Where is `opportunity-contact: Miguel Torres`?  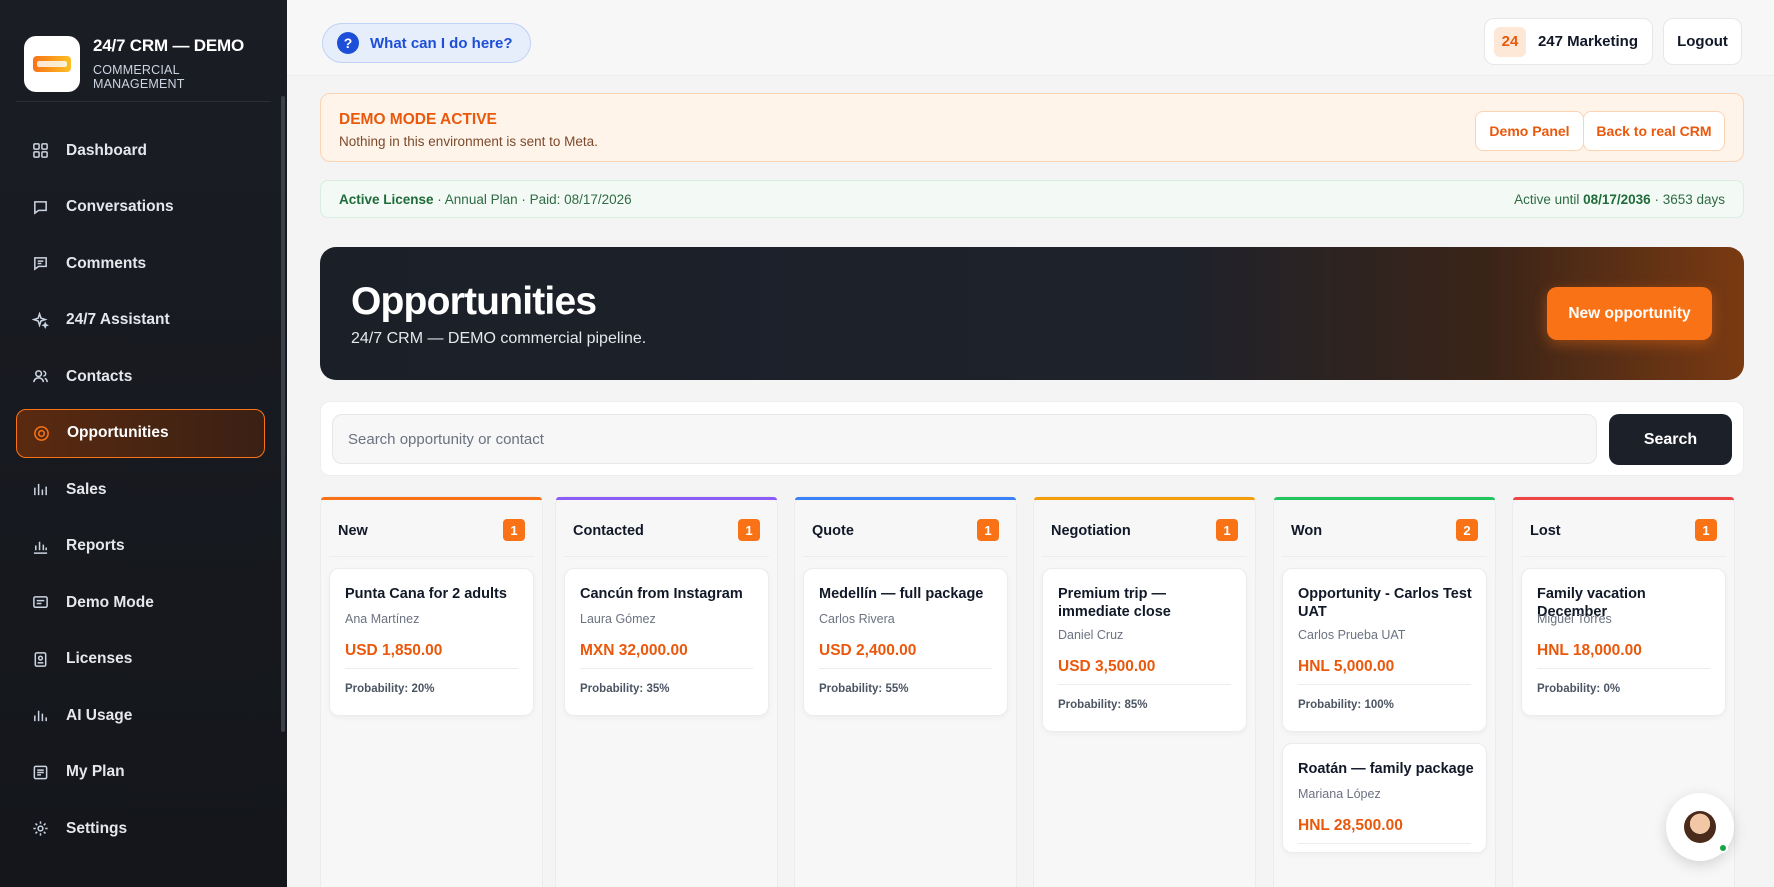
opportunity-contact: Miguel Torres is located at coordinates (1574, 619).